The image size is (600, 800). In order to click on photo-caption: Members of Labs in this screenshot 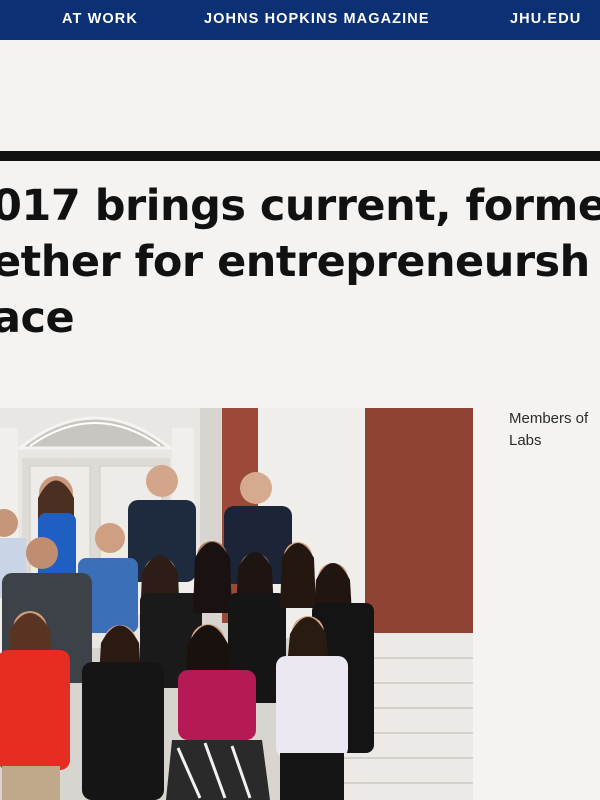, I will do `click(554, 430)`.